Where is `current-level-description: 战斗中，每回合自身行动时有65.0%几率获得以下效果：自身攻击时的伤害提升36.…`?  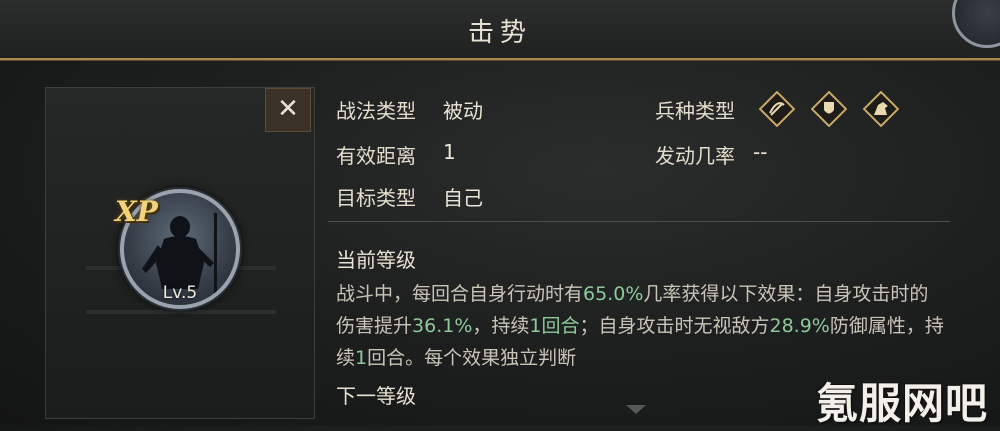 current-level-description: 战斗中，每回合自身行动时有65.0%几率获得以下效果：自身攻击时的伤害提升36.… is located at coordinates (641, 326).